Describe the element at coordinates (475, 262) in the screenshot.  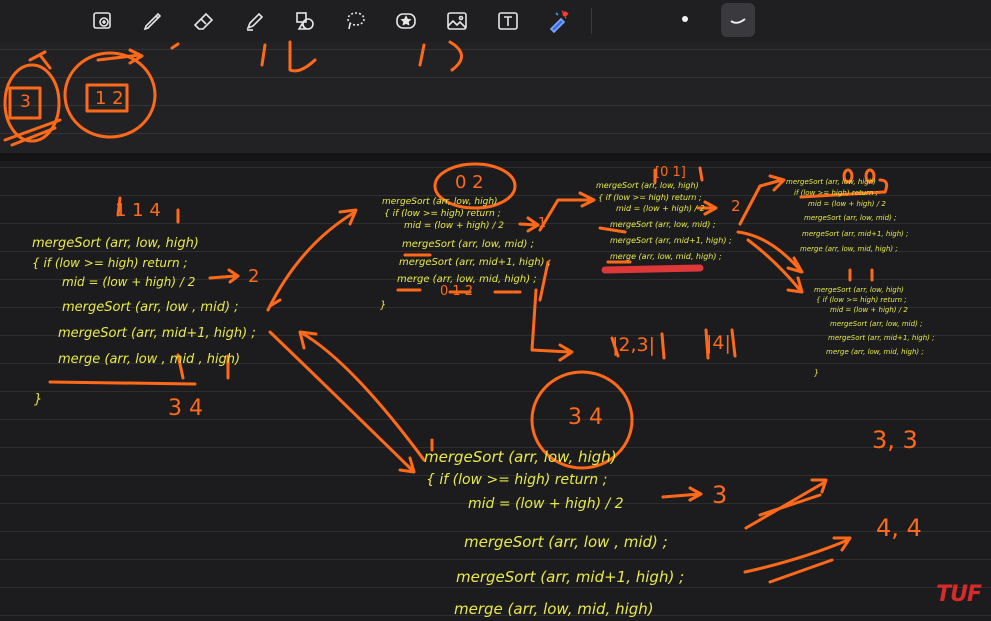
I see `mid-line-5: mergeSort (arr, mid+1, high) ;` at that location.